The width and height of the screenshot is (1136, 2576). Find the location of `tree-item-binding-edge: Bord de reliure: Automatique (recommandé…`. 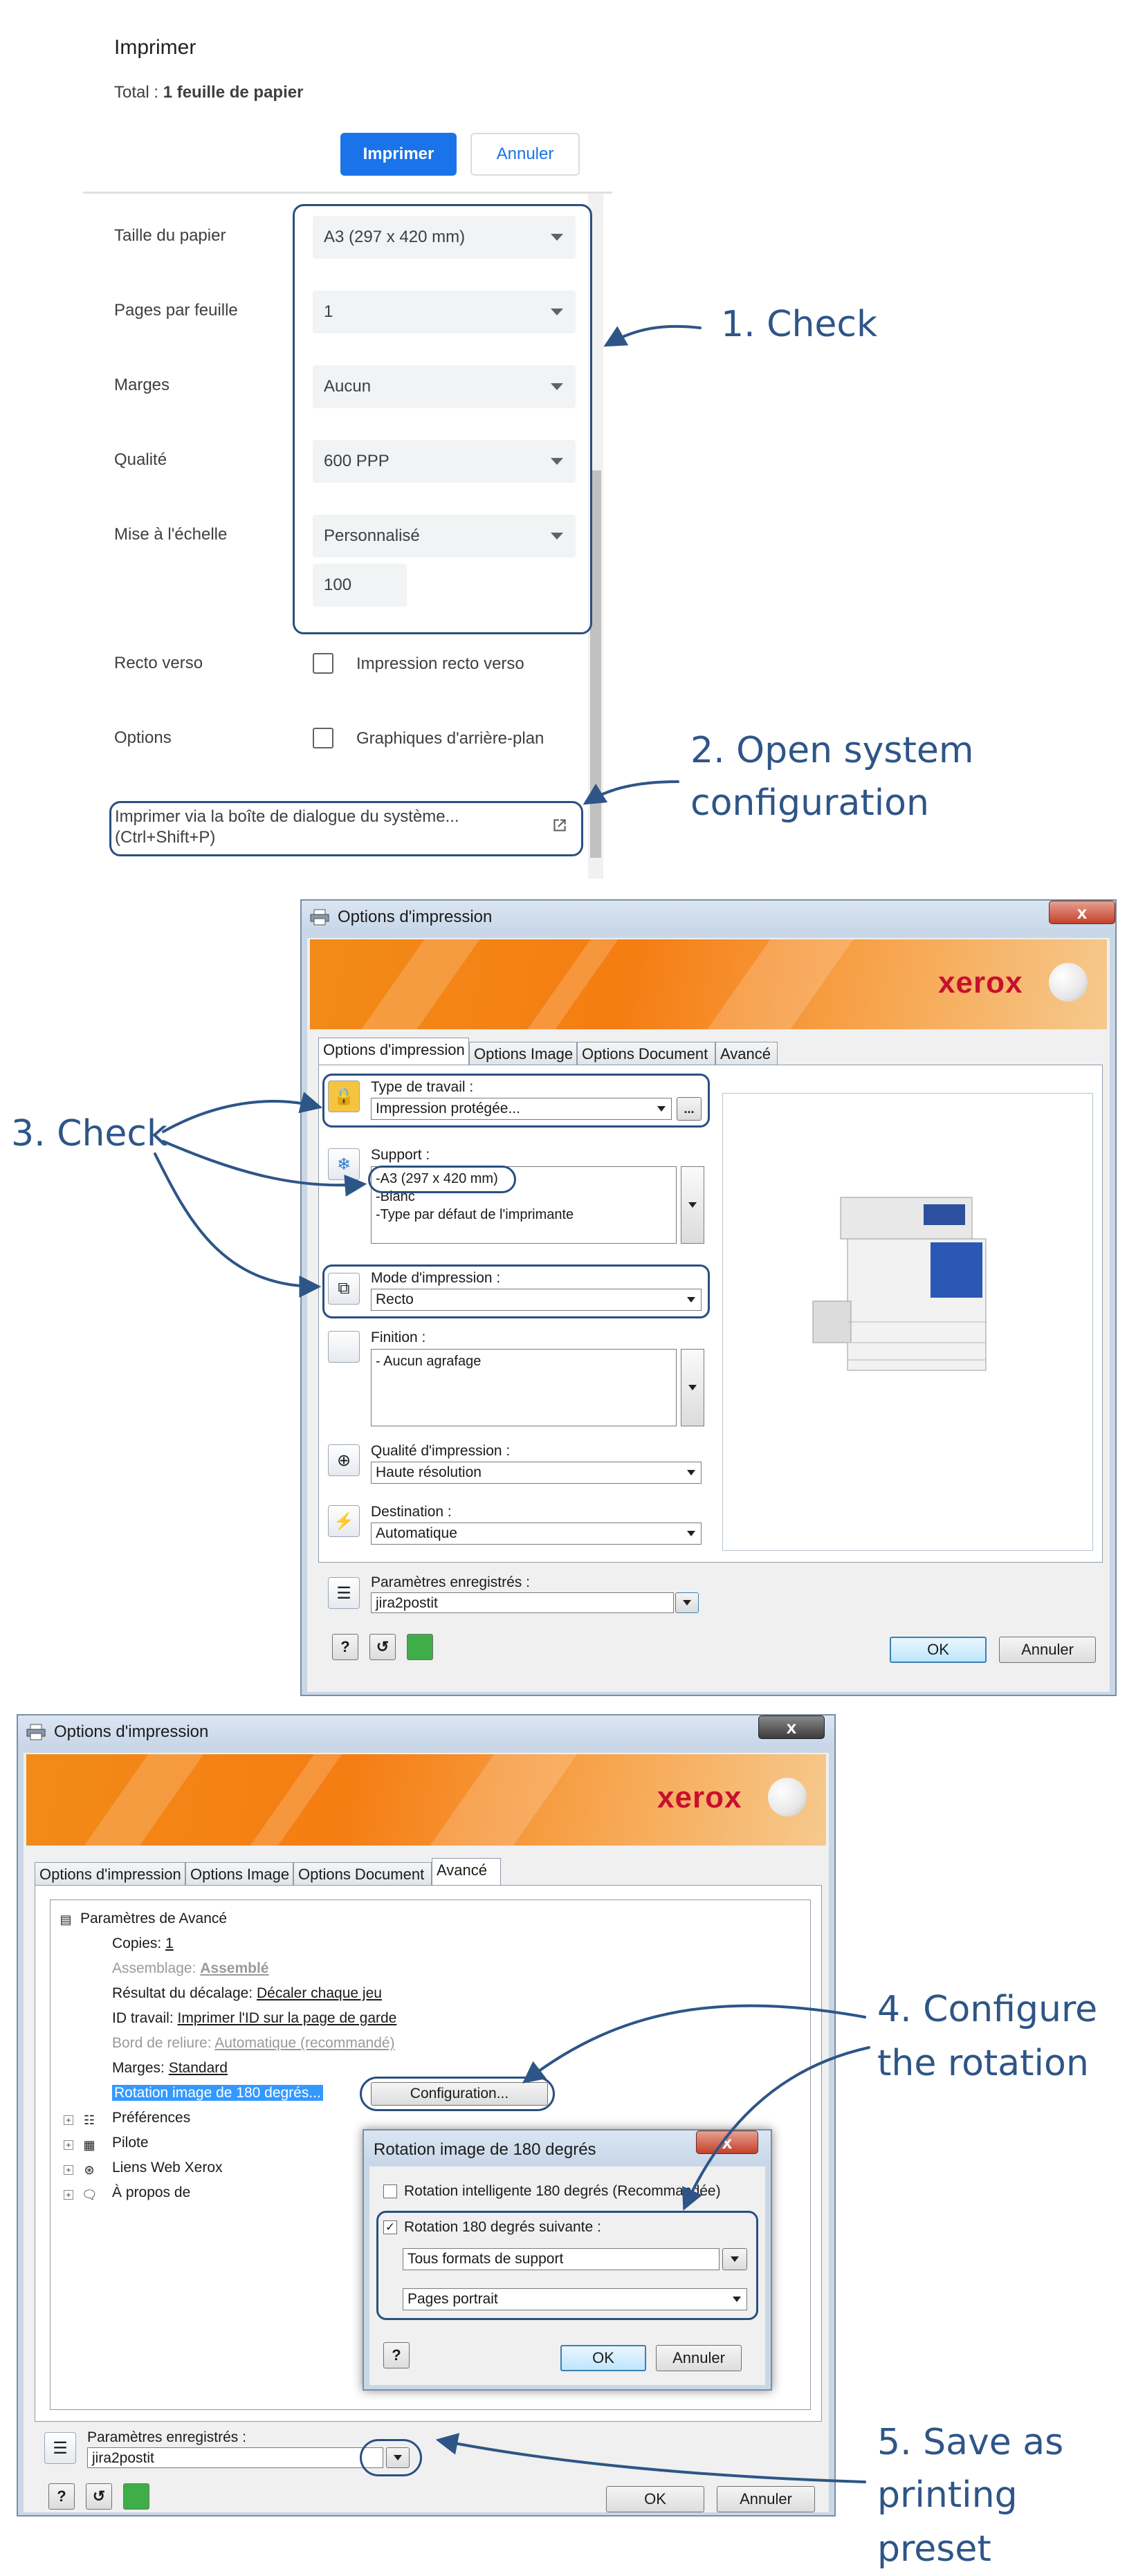

tree-item-binding-edge: Bord de reliure: Automatique (recommandé… is located at coordinates (253, 2043).